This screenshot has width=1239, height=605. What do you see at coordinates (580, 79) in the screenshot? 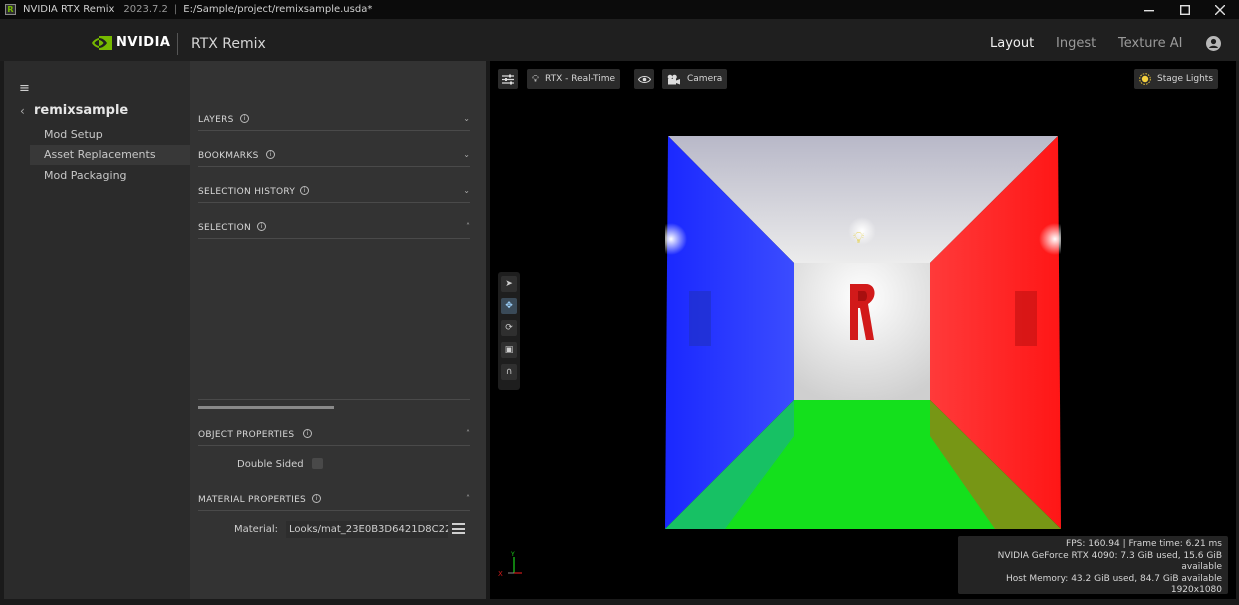
I see `render-mode-label: RTX - Real-Time` at bounding box center [580, 79].